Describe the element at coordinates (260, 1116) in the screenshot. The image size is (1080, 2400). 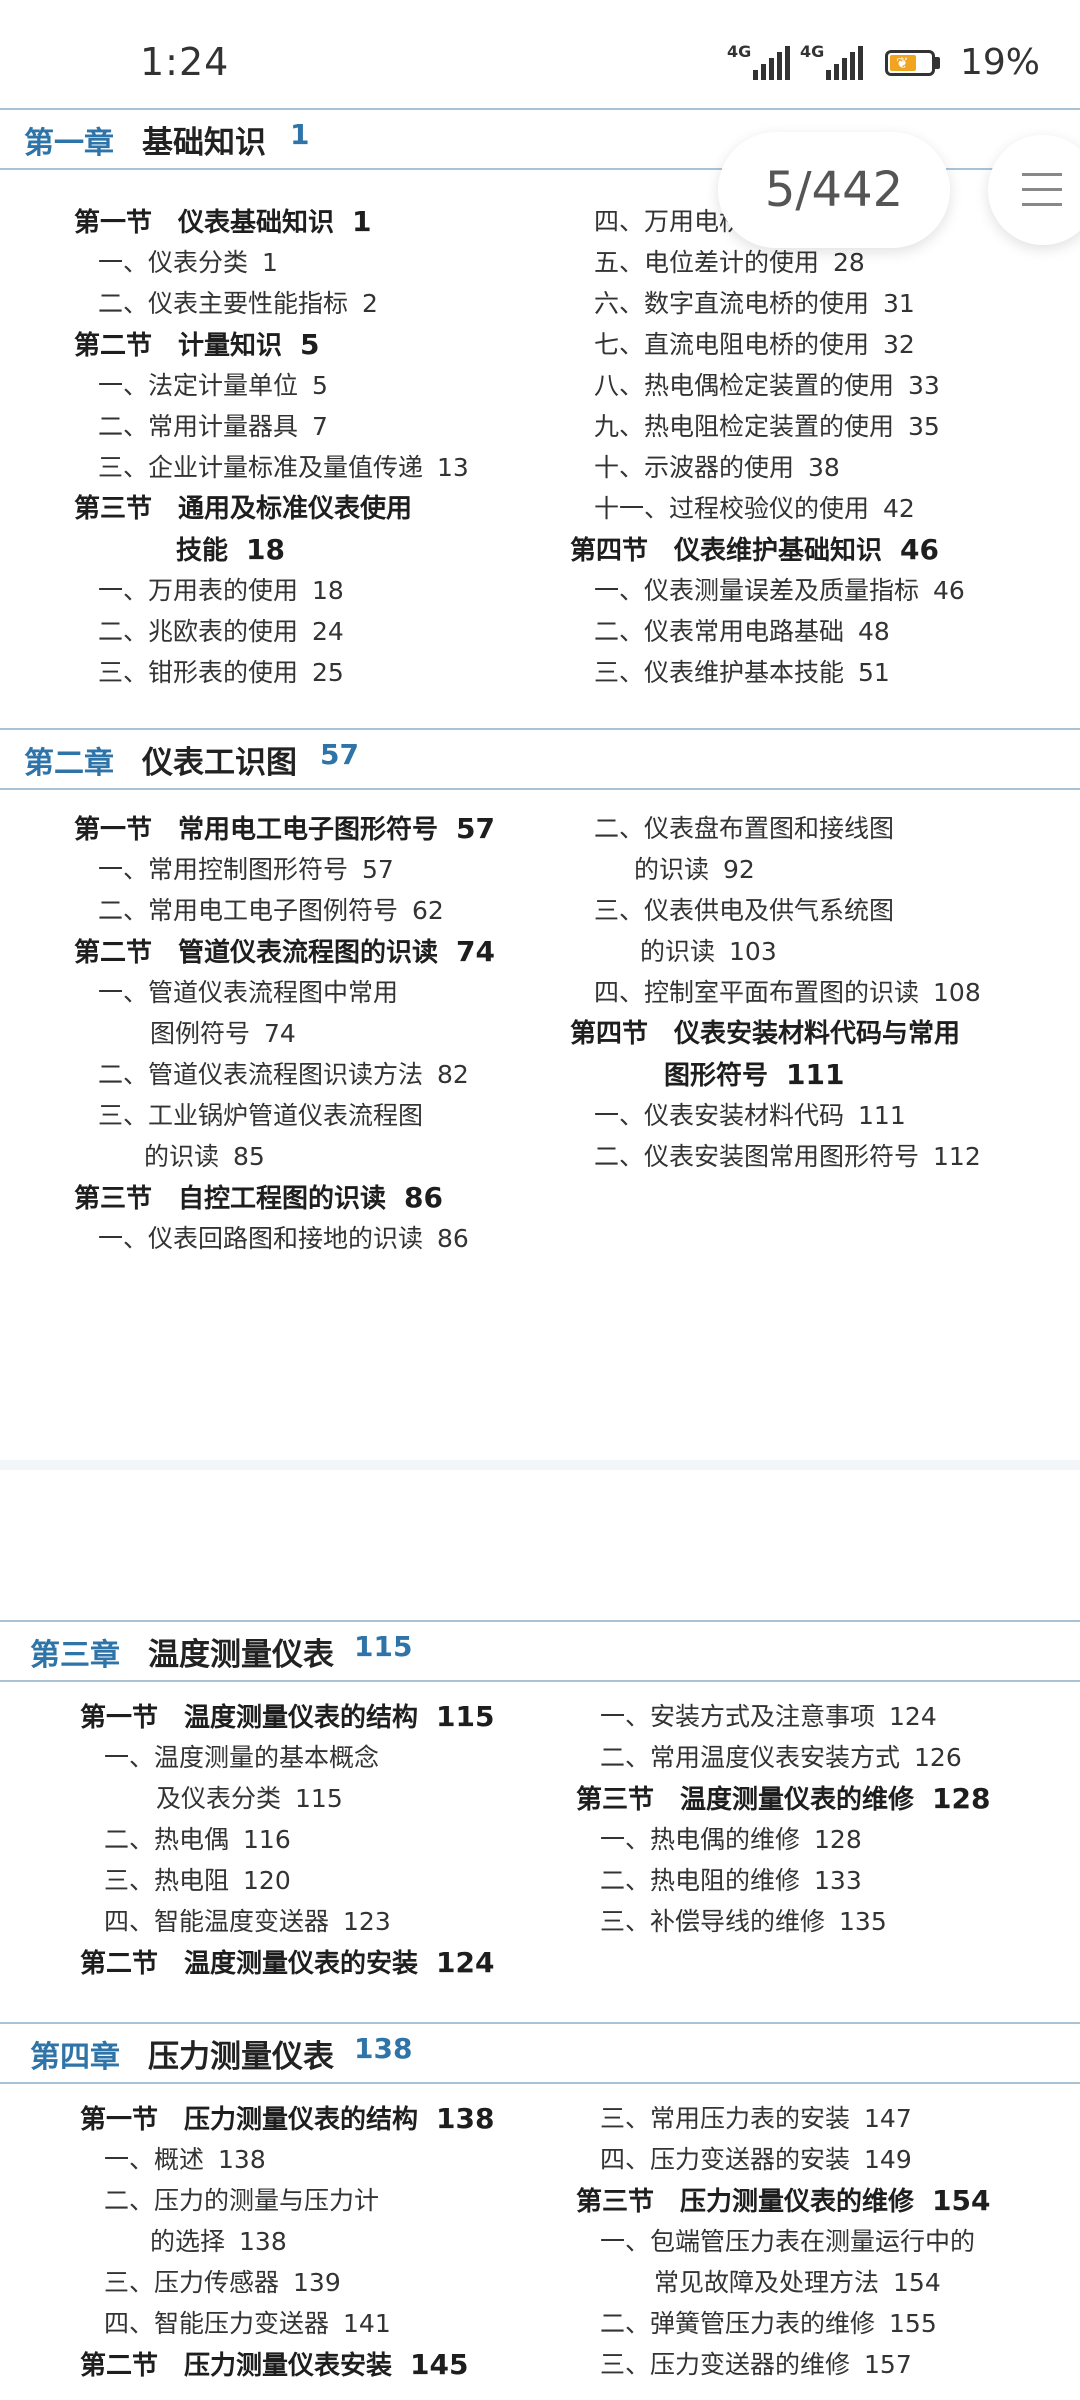
I see `toc-item: 三、工业锅炉管道仪表流程图` at that location.